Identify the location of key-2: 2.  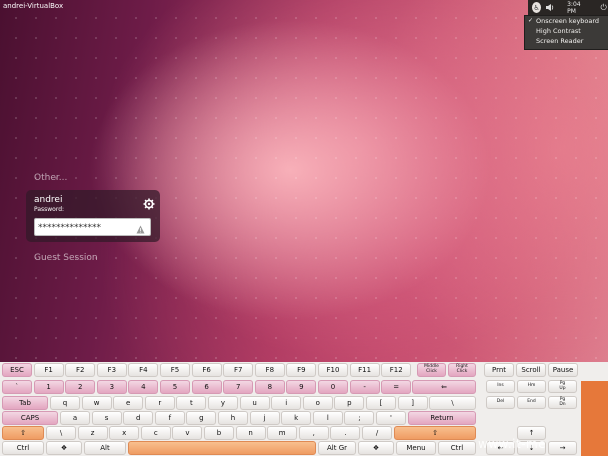
(80, 387).